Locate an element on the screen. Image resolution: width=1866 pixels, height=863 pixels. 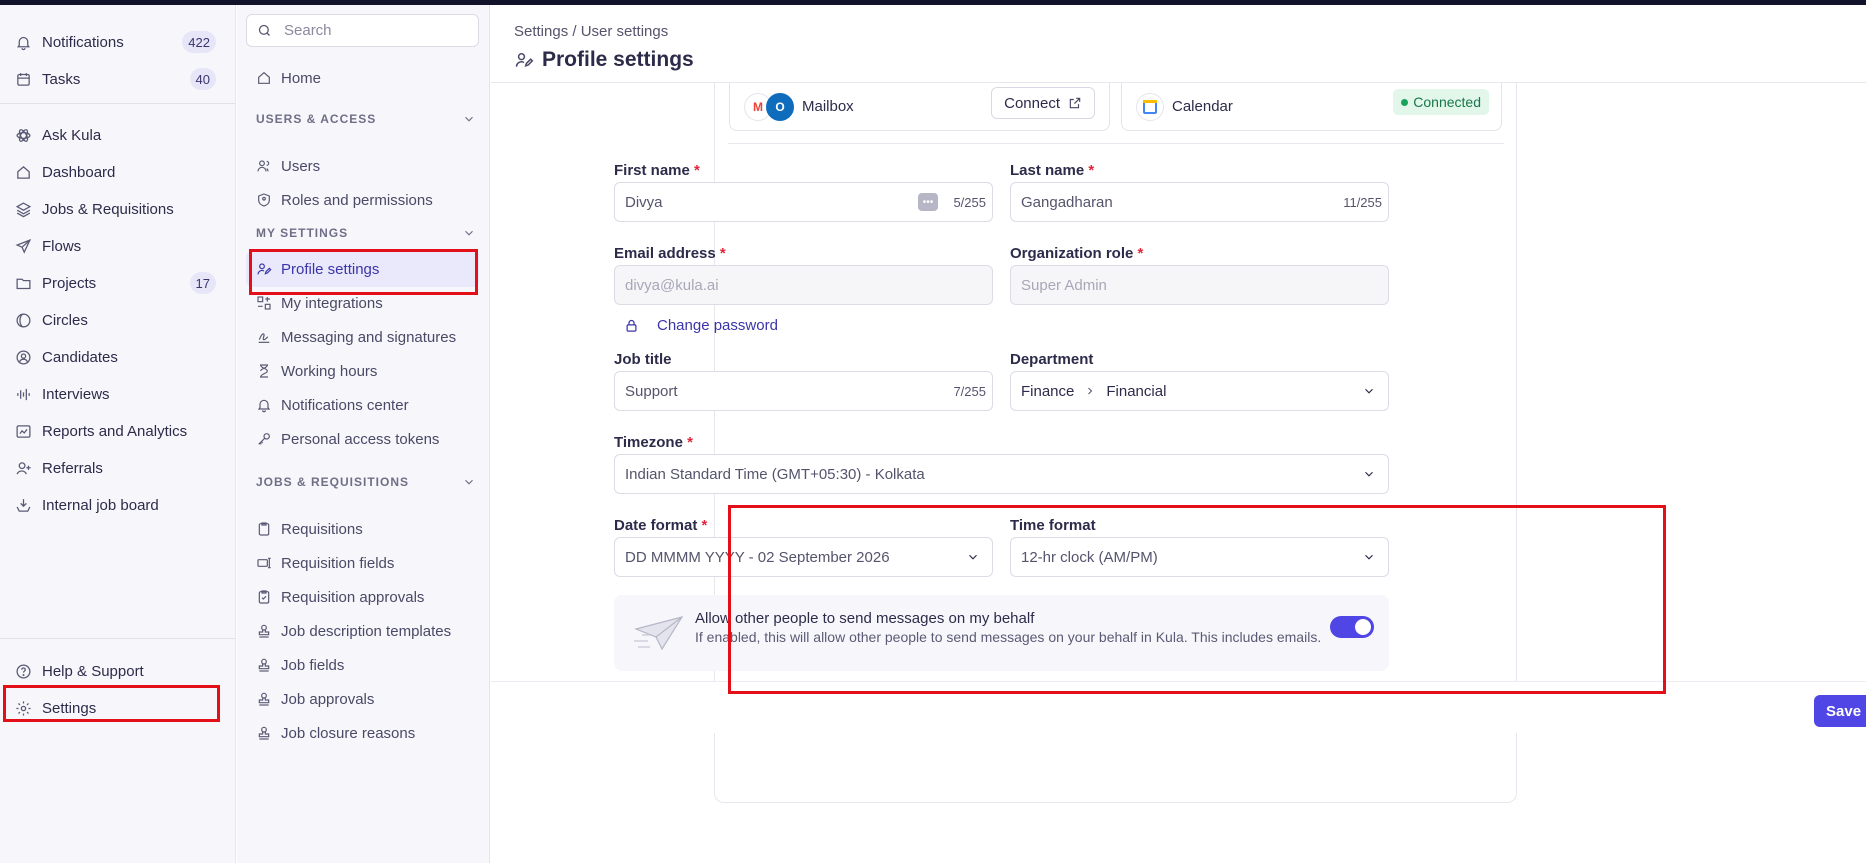
section-jobs-requisitions: JOBS & REQUISITIONS is located at coordinates (366, 482).